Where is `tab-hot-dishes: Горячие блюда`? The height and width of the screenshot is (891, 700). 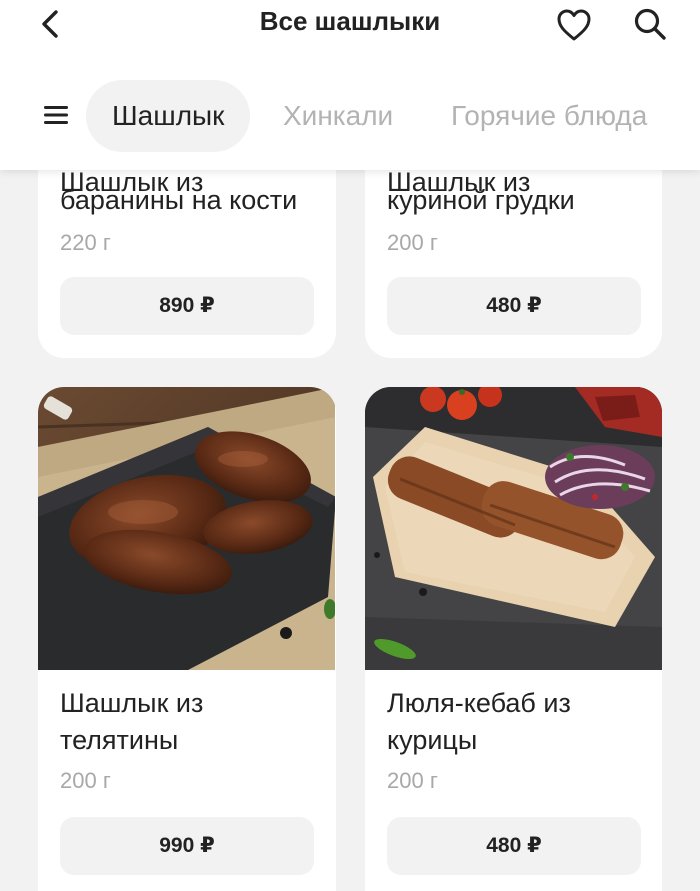 tab-hot-dishes: Горячие блюда is located at coordinates (549, 116).